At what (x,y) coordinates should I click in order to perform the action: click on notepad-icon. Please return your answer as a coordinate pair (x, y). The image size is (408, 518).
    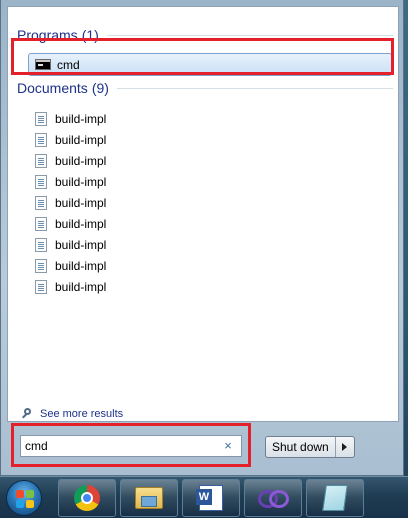
    Looking at the image, I should click on (335, 498).